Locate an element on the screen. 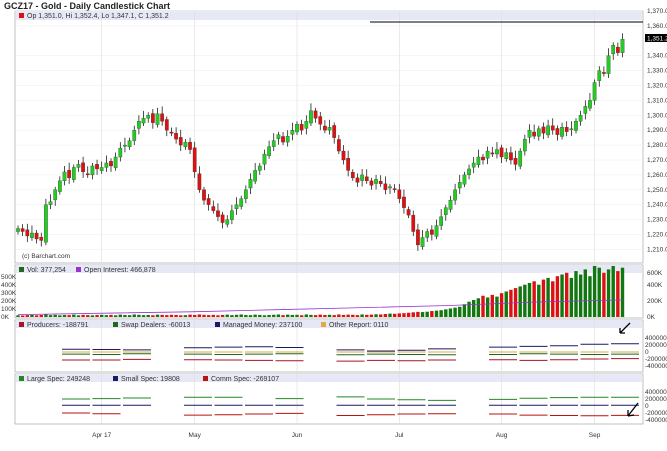 This screenshot has width=667, height=451. volume-right-tick-label: 400K is located at coordinates (655, 285).